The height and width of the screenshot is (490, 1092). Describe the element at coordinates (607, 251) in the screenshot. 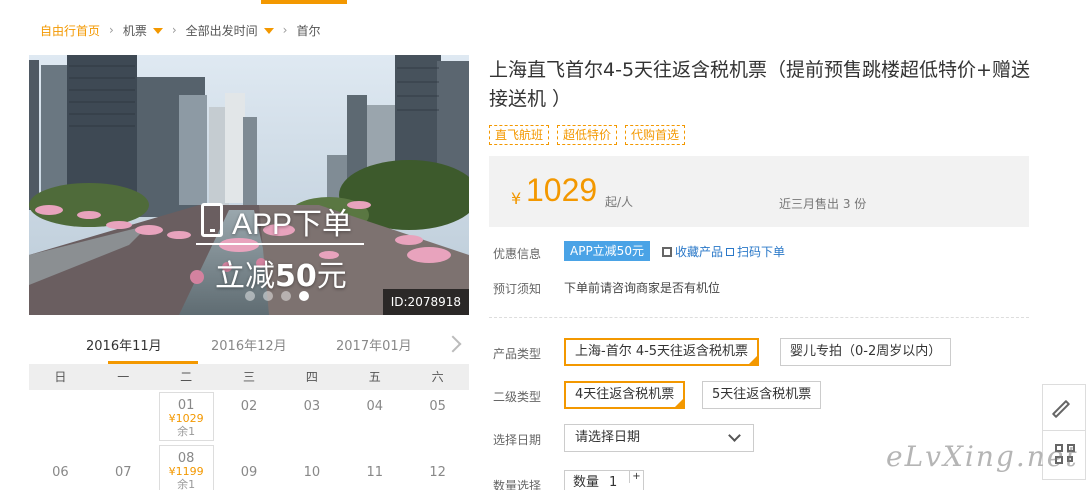

I see `promo-badge: APP立减50元` at that location.